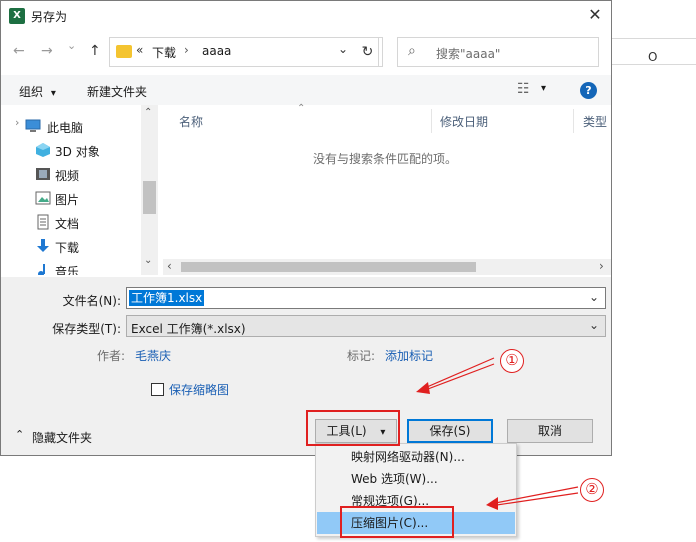 Image resolution: width=696 pixels, height=542 pixels. What do you see at coordinates (653, 271) in the screenshot?
I see `excel-background: O` at bounding box center [653, 271].